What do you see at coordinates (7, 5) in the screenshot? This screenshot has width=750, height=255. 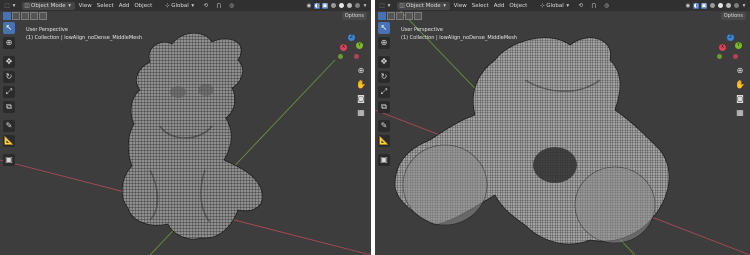 I see `cube-editor-icon: ⬚` at bounding box center [7, 5].